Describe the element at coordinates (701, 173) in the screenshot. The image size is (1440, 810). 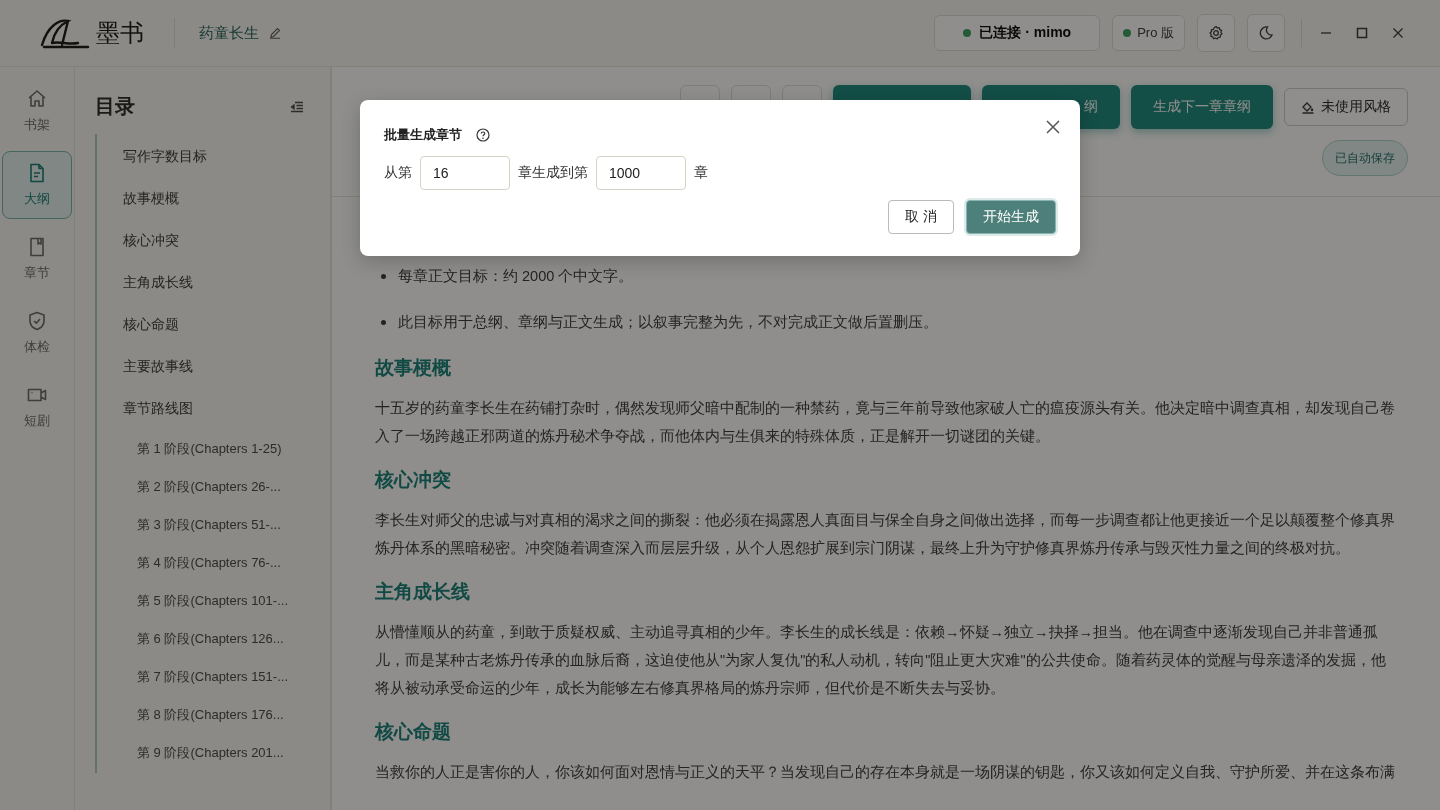
I see `range-label: 章` at that location.